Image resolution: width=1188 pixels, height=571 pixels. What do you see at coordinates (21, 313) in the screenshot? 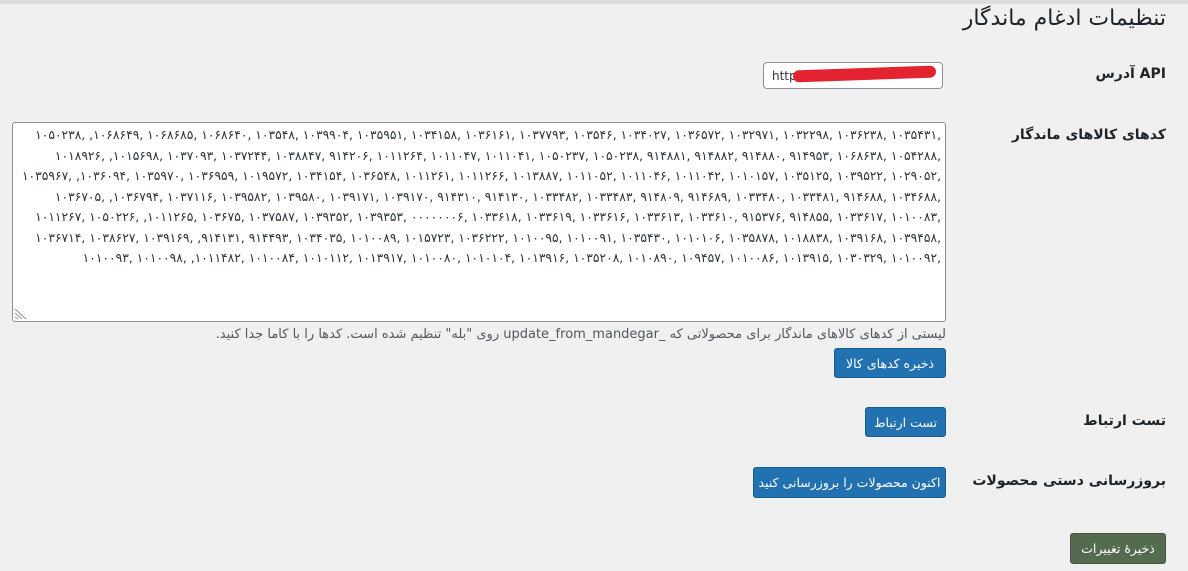
I see `resize-handle-icon` at bounding box center [21, 313].